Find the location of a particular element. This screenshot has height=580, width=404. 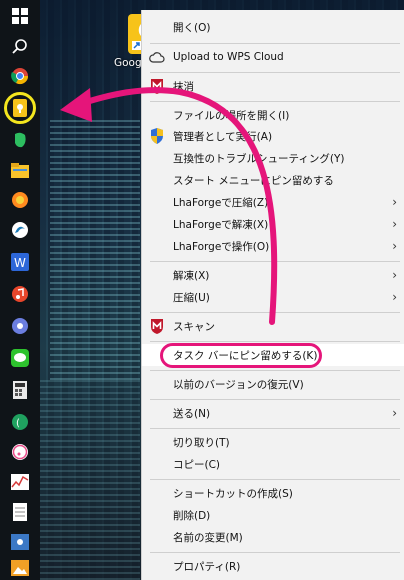

arrowhead-icon is located at coordinates (76, 105).